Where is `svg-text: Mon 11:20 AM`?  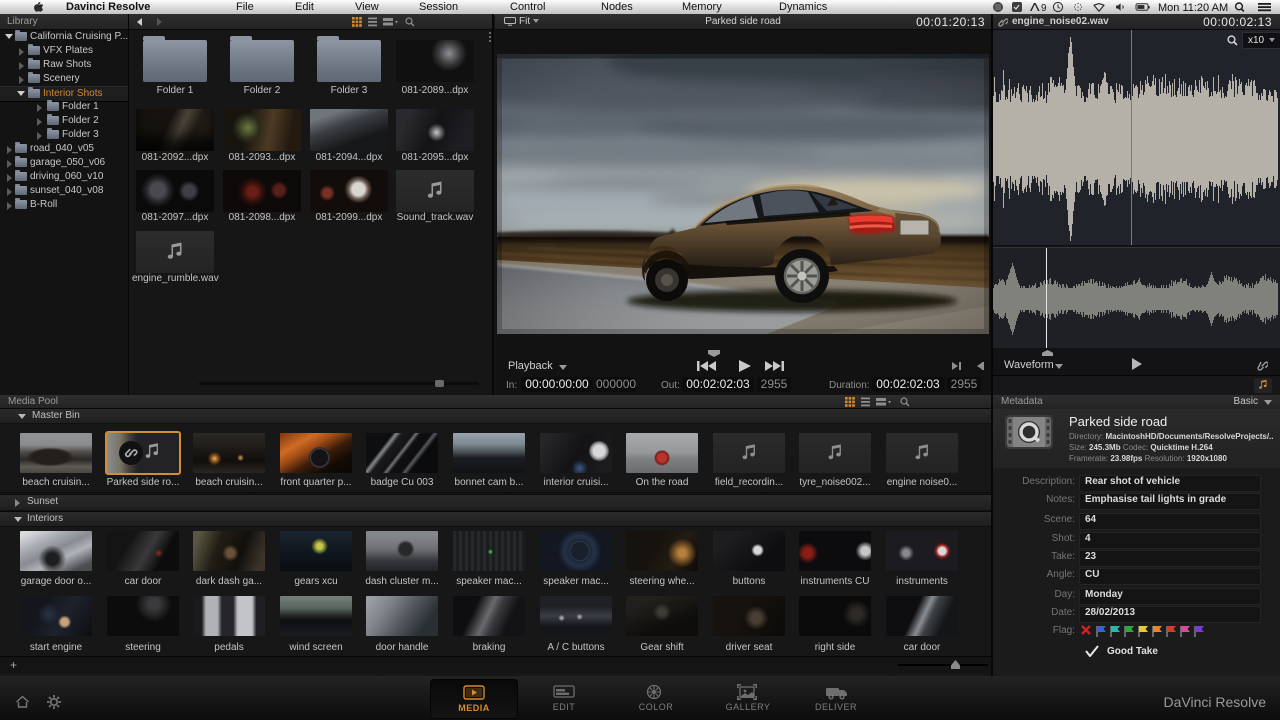 svg-text: Mon 11:20 AM is located at coordinates (1193, 7).